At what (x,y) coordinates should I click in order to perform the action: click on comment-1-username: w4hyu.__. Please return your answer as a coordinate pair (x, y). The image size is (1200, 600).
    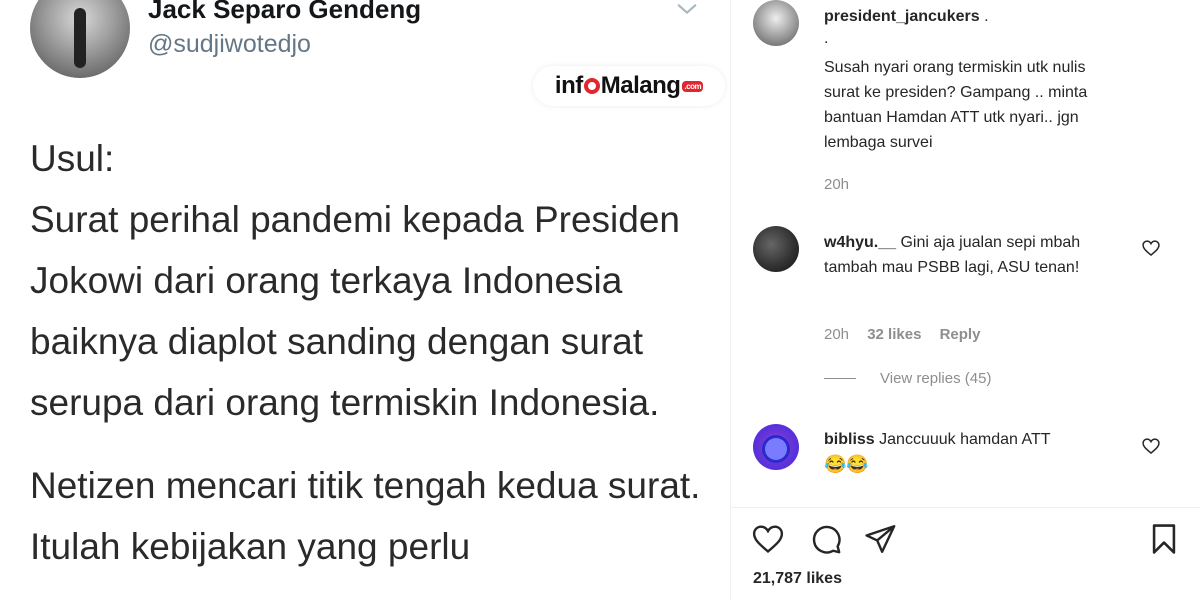
    Looking at the image, I should click on (860, 242).